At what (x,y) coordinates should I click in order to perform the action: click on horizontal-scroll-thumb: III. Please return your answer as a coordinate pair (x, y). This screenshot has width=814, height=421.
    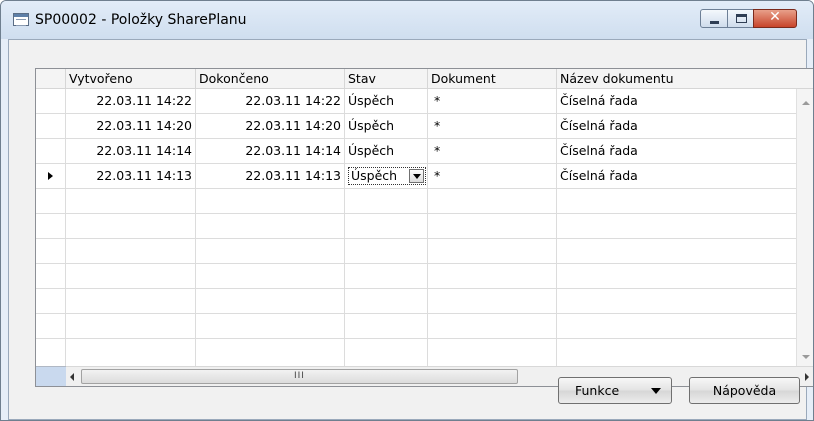
    Looking at the image, I should click on (299, 376).